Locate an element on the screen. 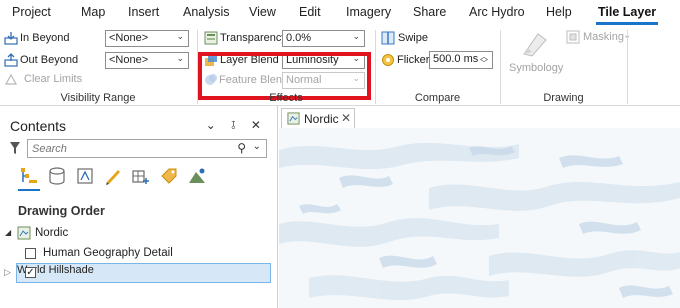 This screenshot has height=308, width=680. transparency-input: 0.0% ⌄ is located at coordinates (323, 38).